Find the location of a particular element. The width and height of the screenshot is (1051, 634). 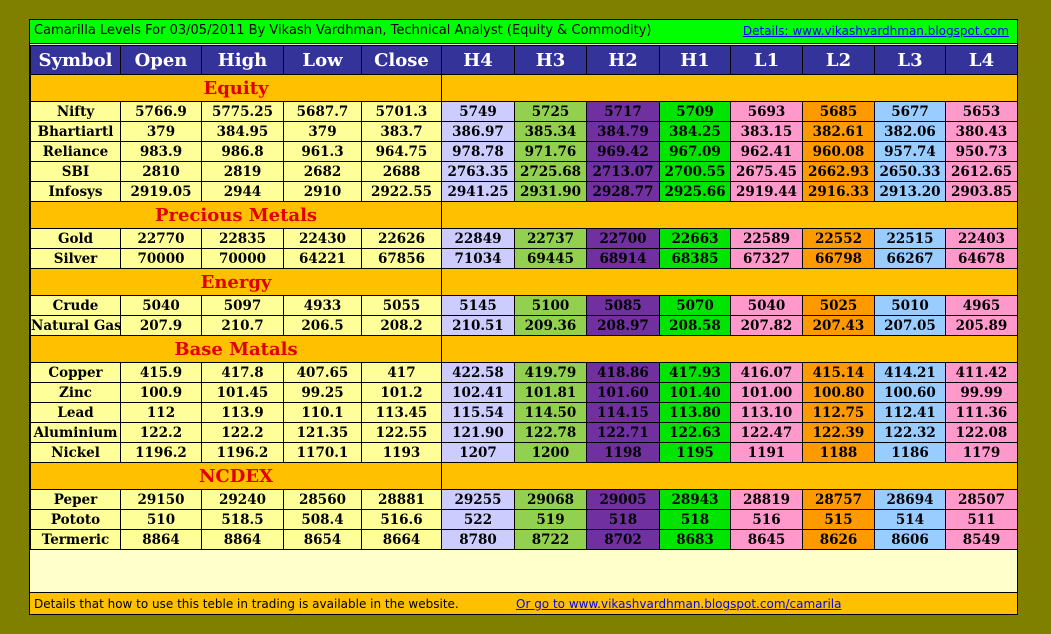

symbol-cell: Pototo is located at coordinates (75, 519).